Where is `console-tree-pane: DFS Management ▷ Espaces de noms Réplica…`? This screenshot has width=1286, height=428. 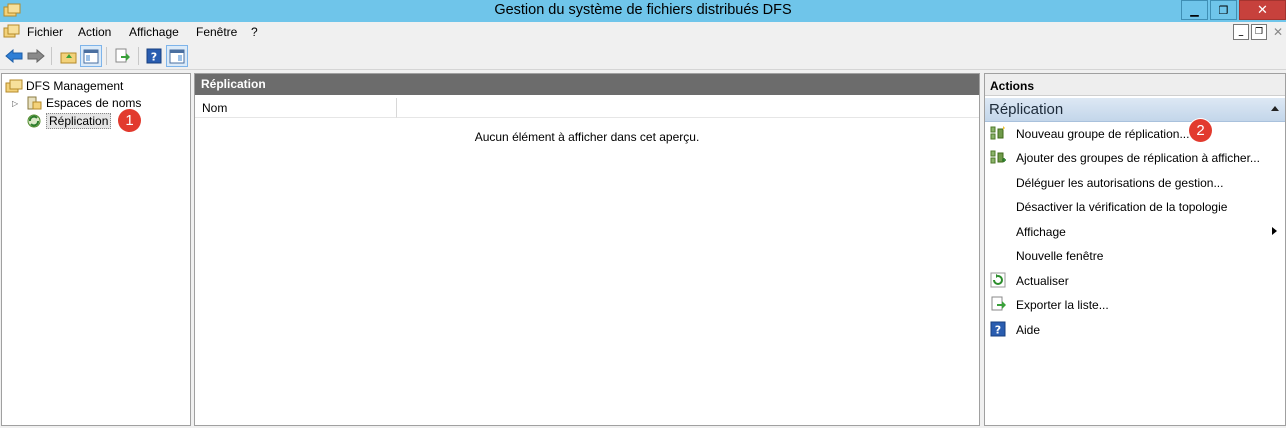
console-tree-pane: DFS Management ▷ Espaces de noms Réplica… is located at coordinates (96, 249).